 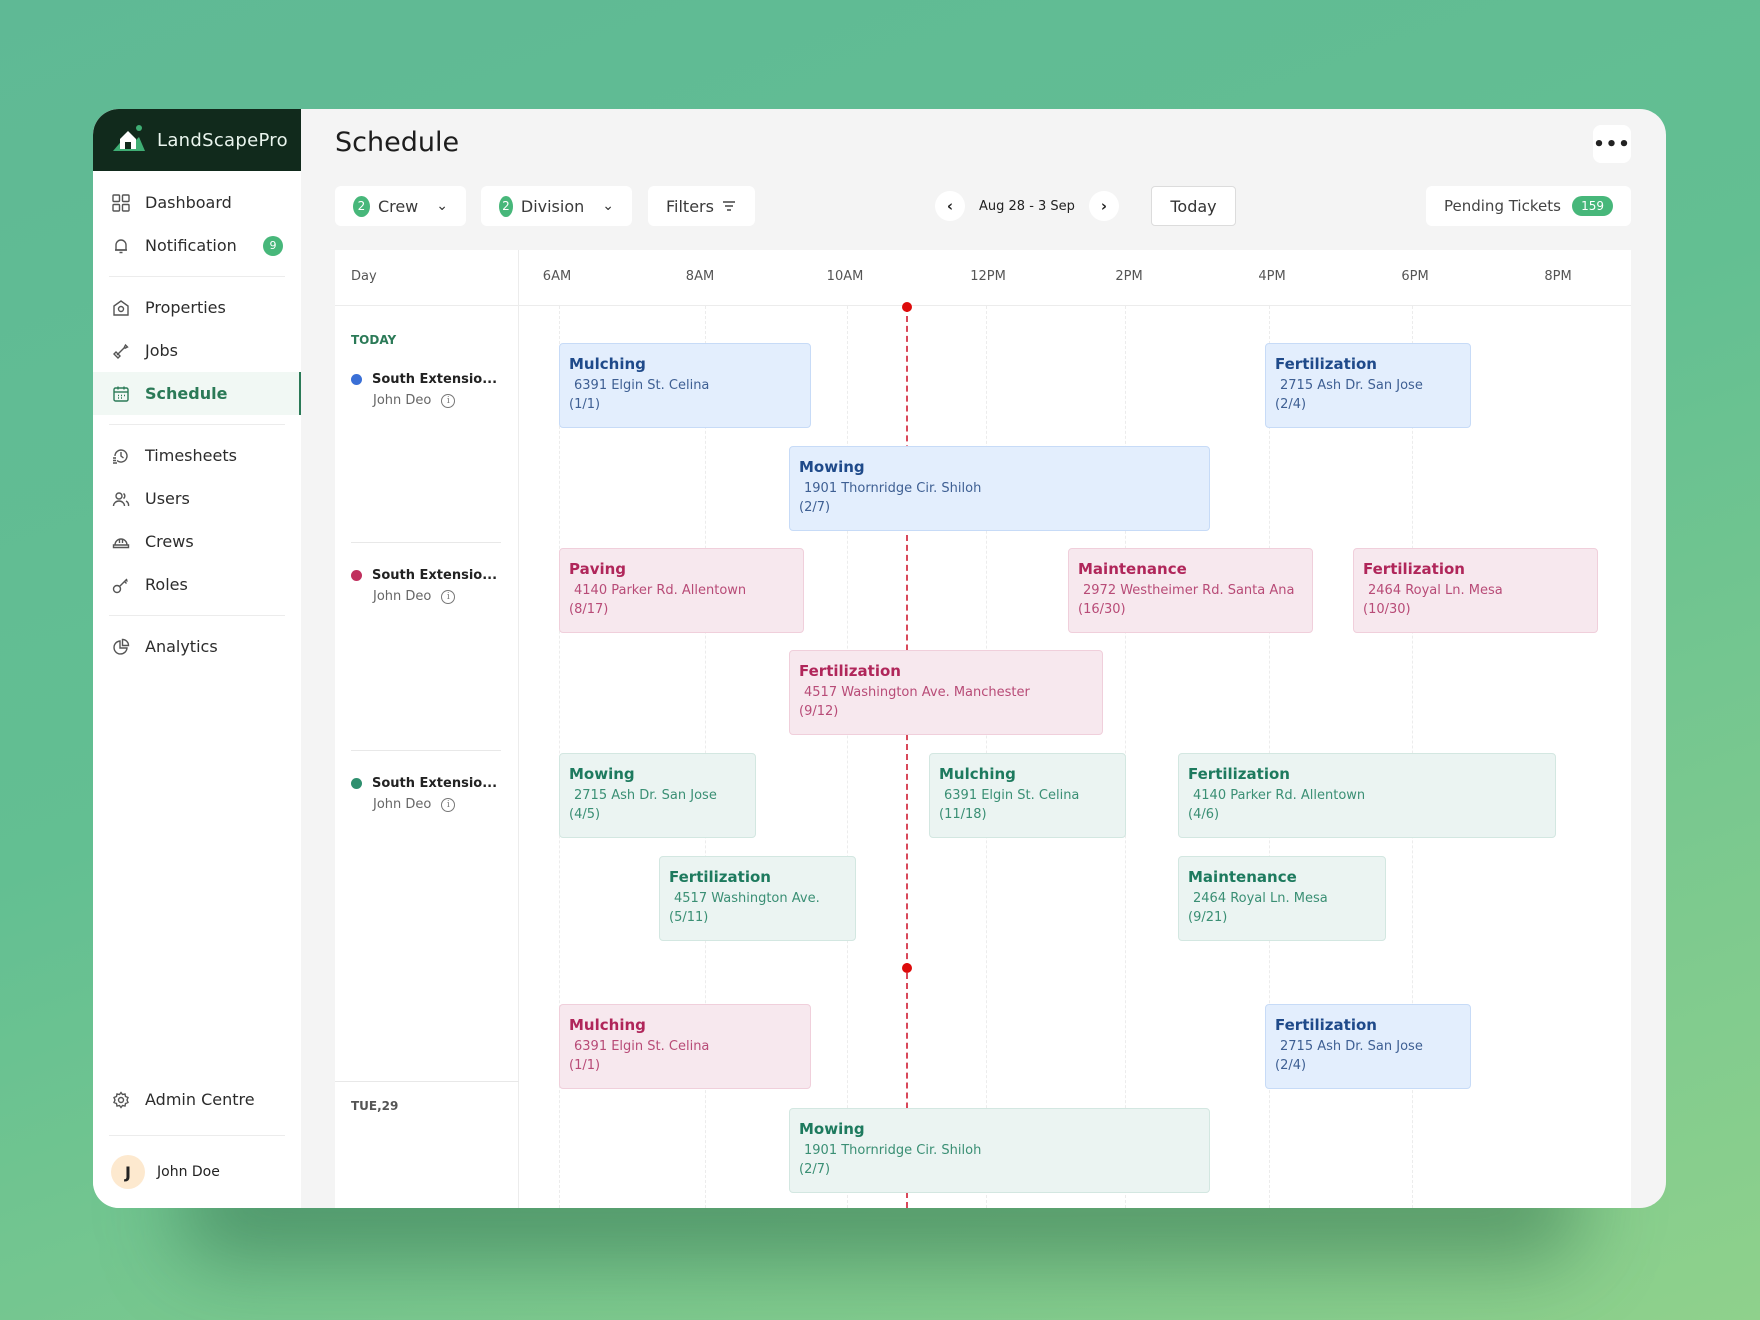 What do you see at coordinates (1592, 206) in the screenshot?
I see `pending-tickets-count: 159` at bounding box center [1592, 206].